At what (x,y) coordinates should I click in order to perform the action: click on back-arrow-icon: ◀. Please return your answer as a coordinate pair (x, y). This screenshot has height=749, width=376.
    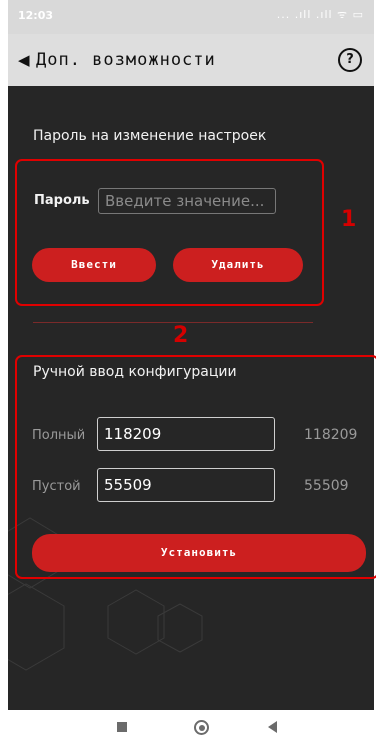
    Looking at the image, I should click on (24, 60).